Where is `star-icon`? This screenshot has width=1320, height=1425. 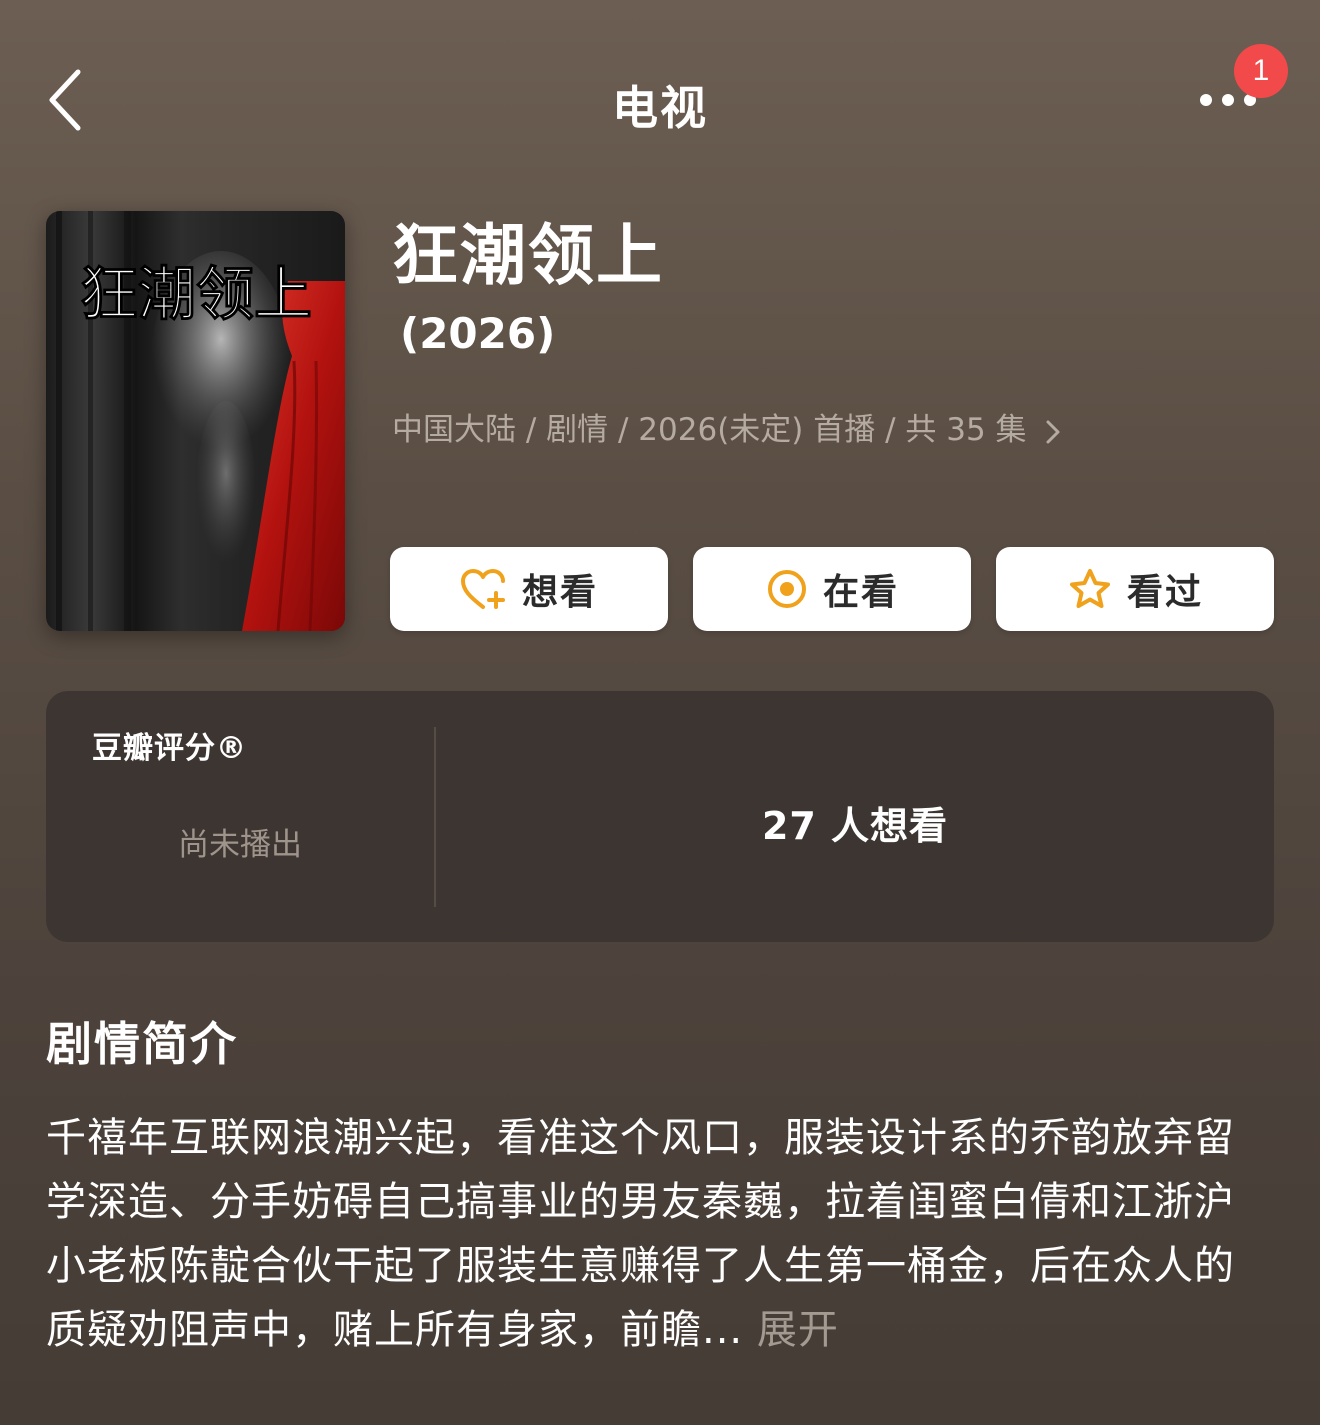
star-icon is located at coordinates (1089, 588).